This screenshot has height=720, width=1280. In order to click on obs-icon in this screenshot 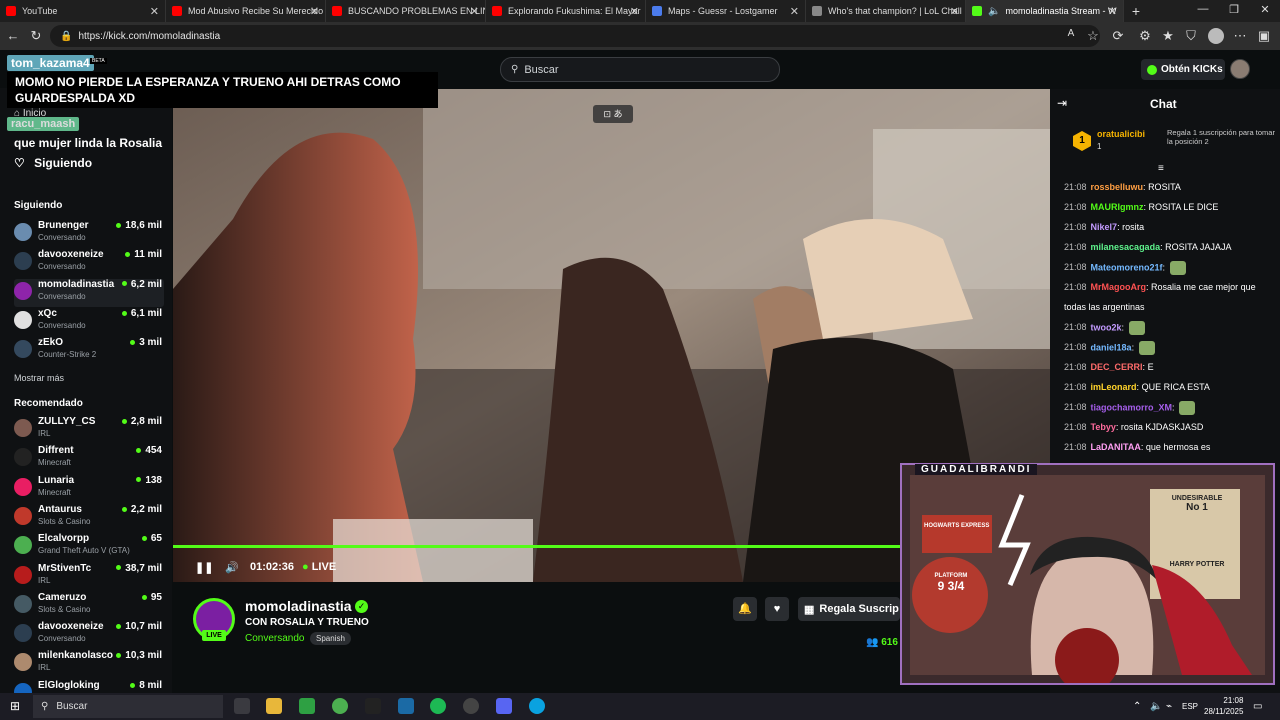, I will do `click(471, 706)`.